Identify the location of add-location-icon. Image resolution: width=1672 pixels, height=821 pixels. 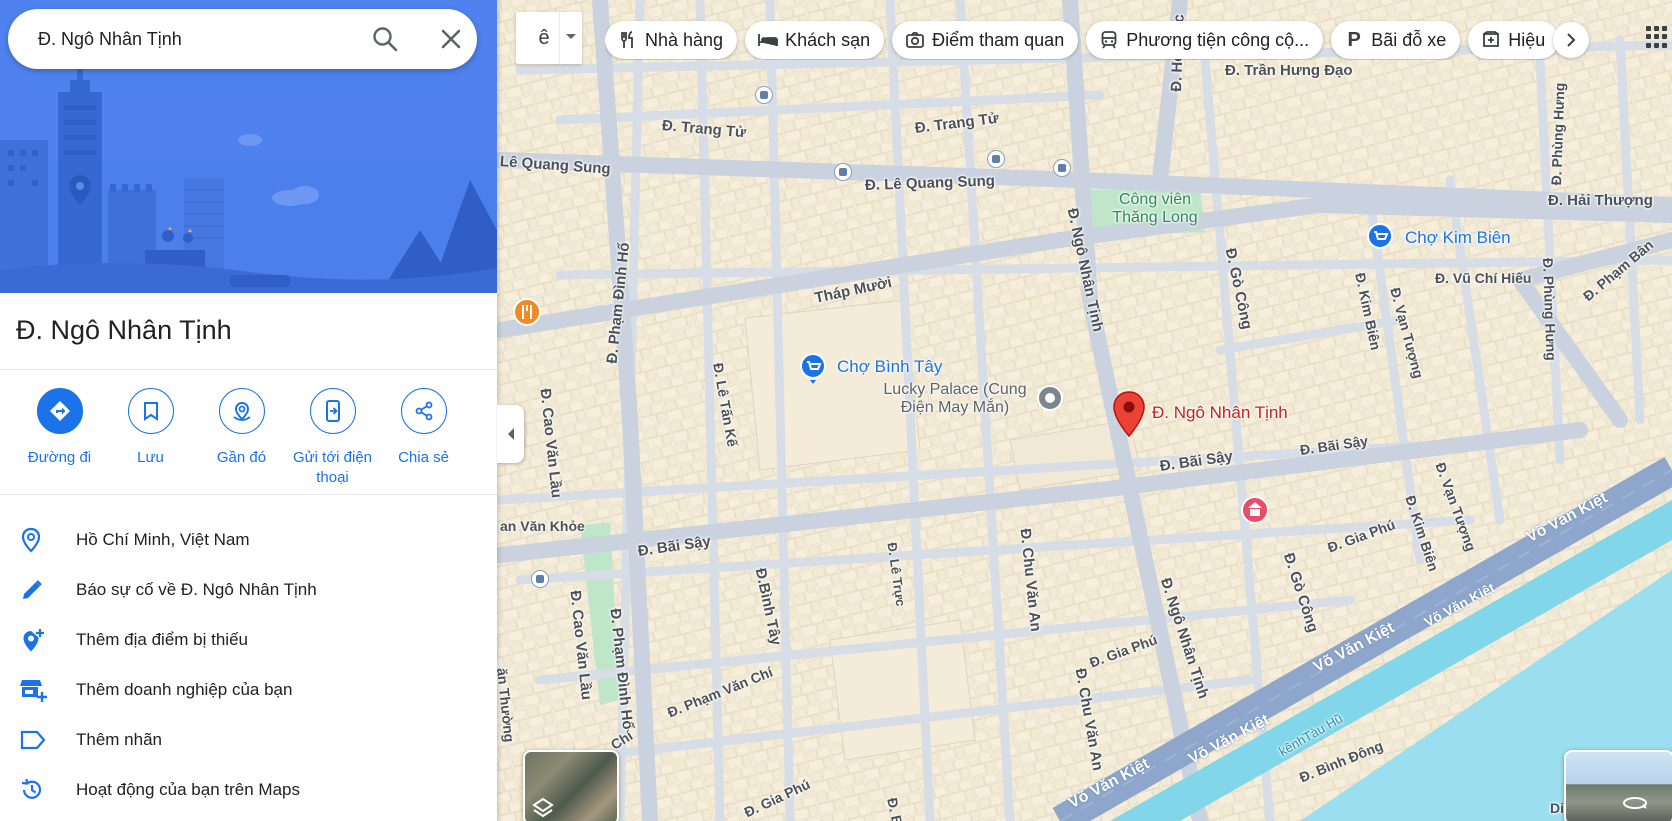
(38, 640).